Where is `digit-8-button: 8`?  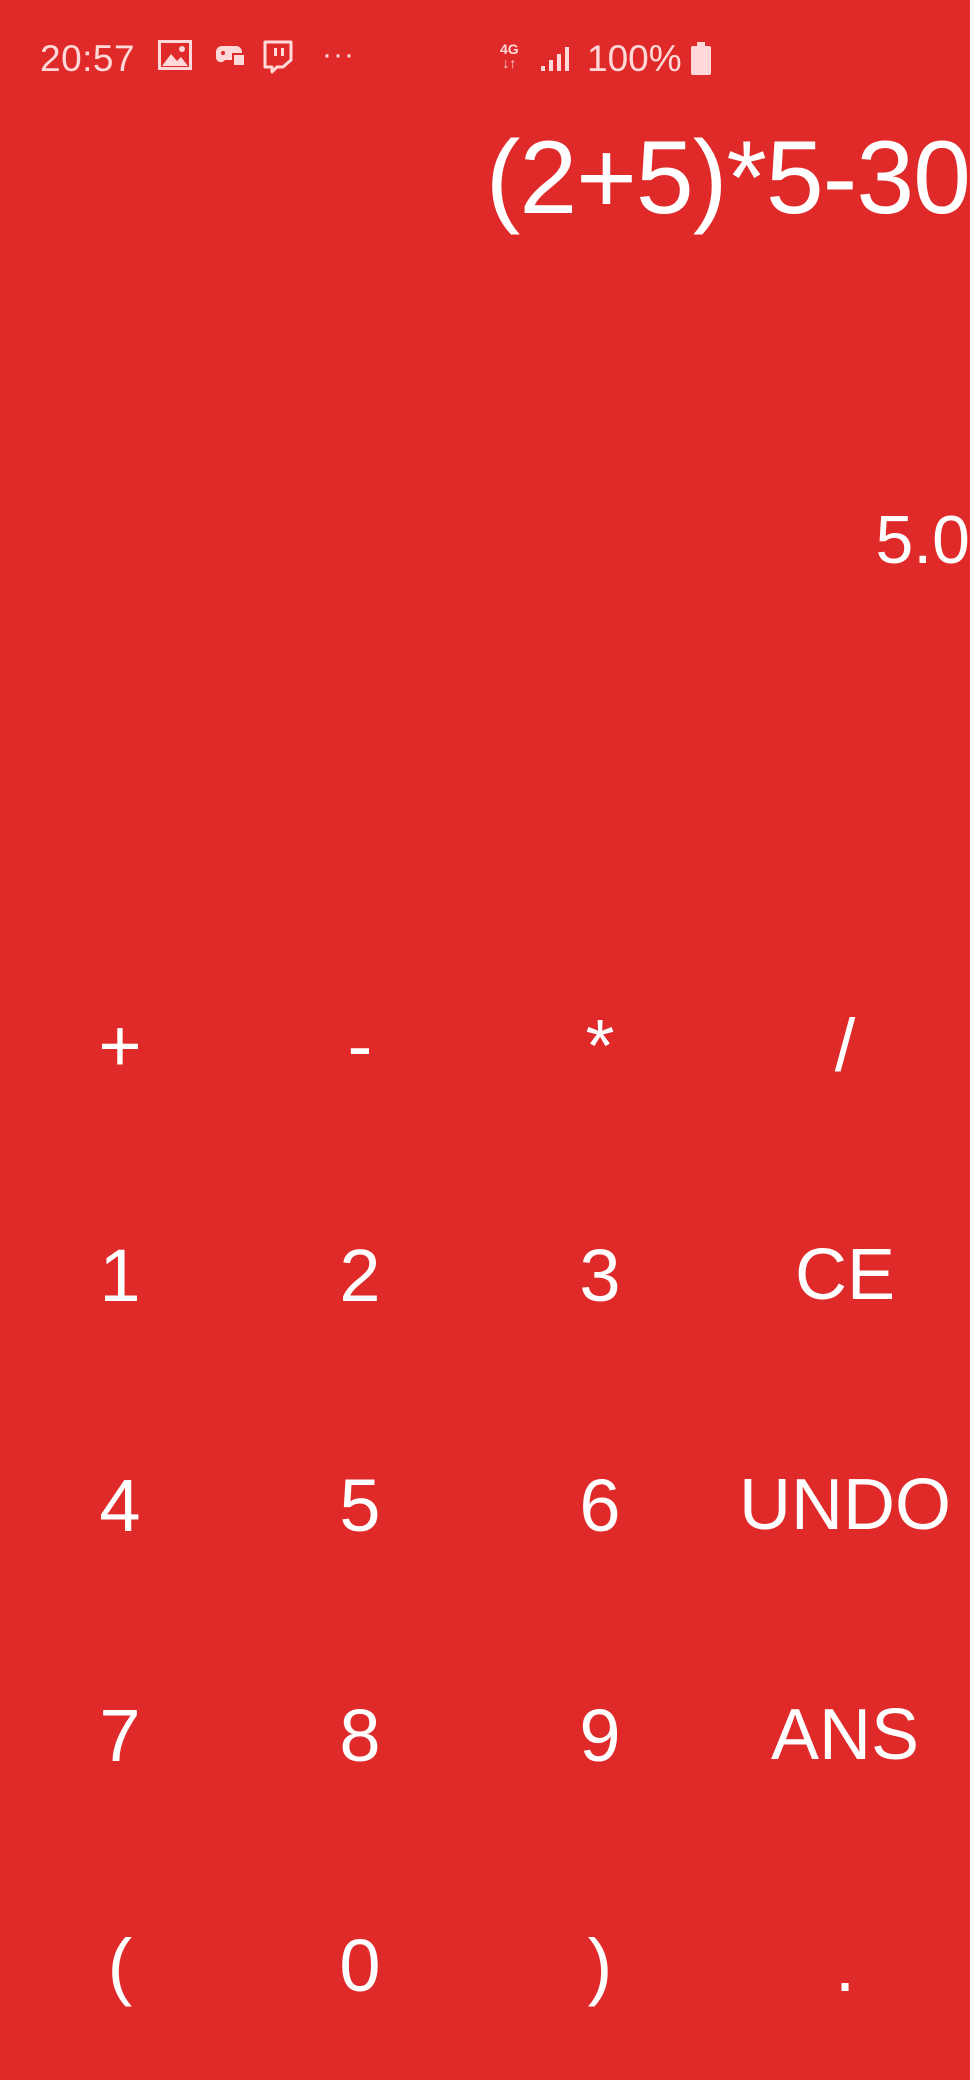 digit-8-button: 8 is located at coordinates (360, 1735).